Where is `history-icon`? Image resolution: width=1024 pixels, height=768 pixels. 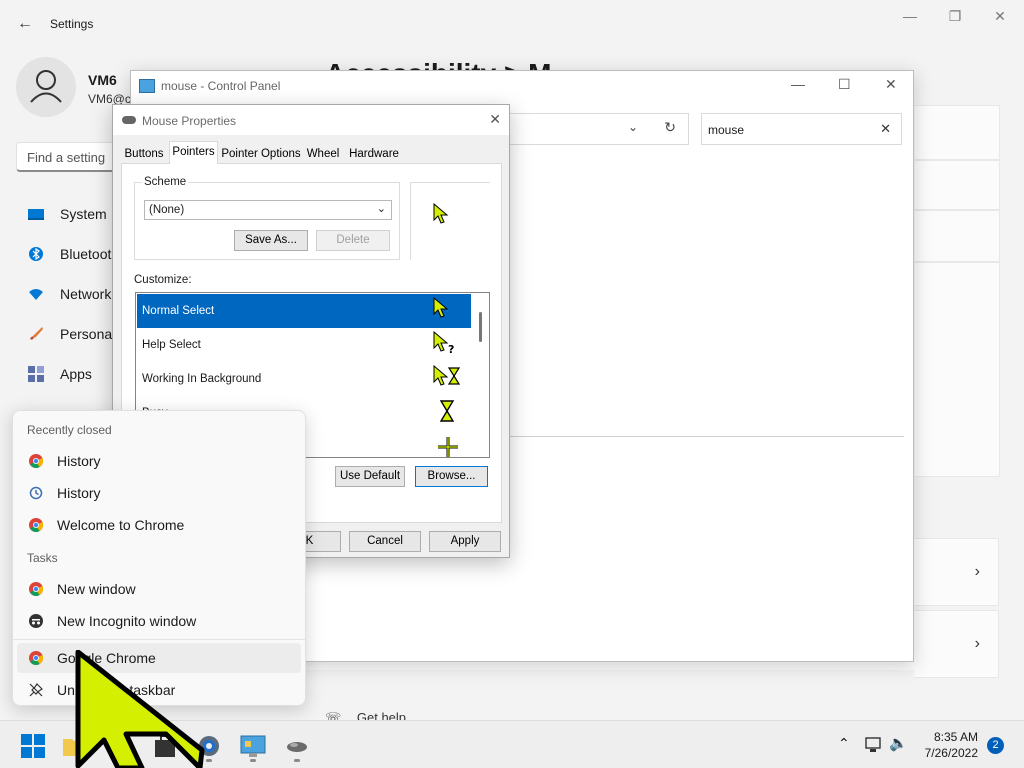
history-icon is located at coordinates (36, 493).